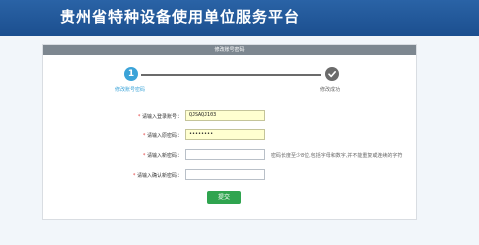  Describe the element at coordinates (131, 74) in the screenshot. I see `step-1-circle: 1` at that location.